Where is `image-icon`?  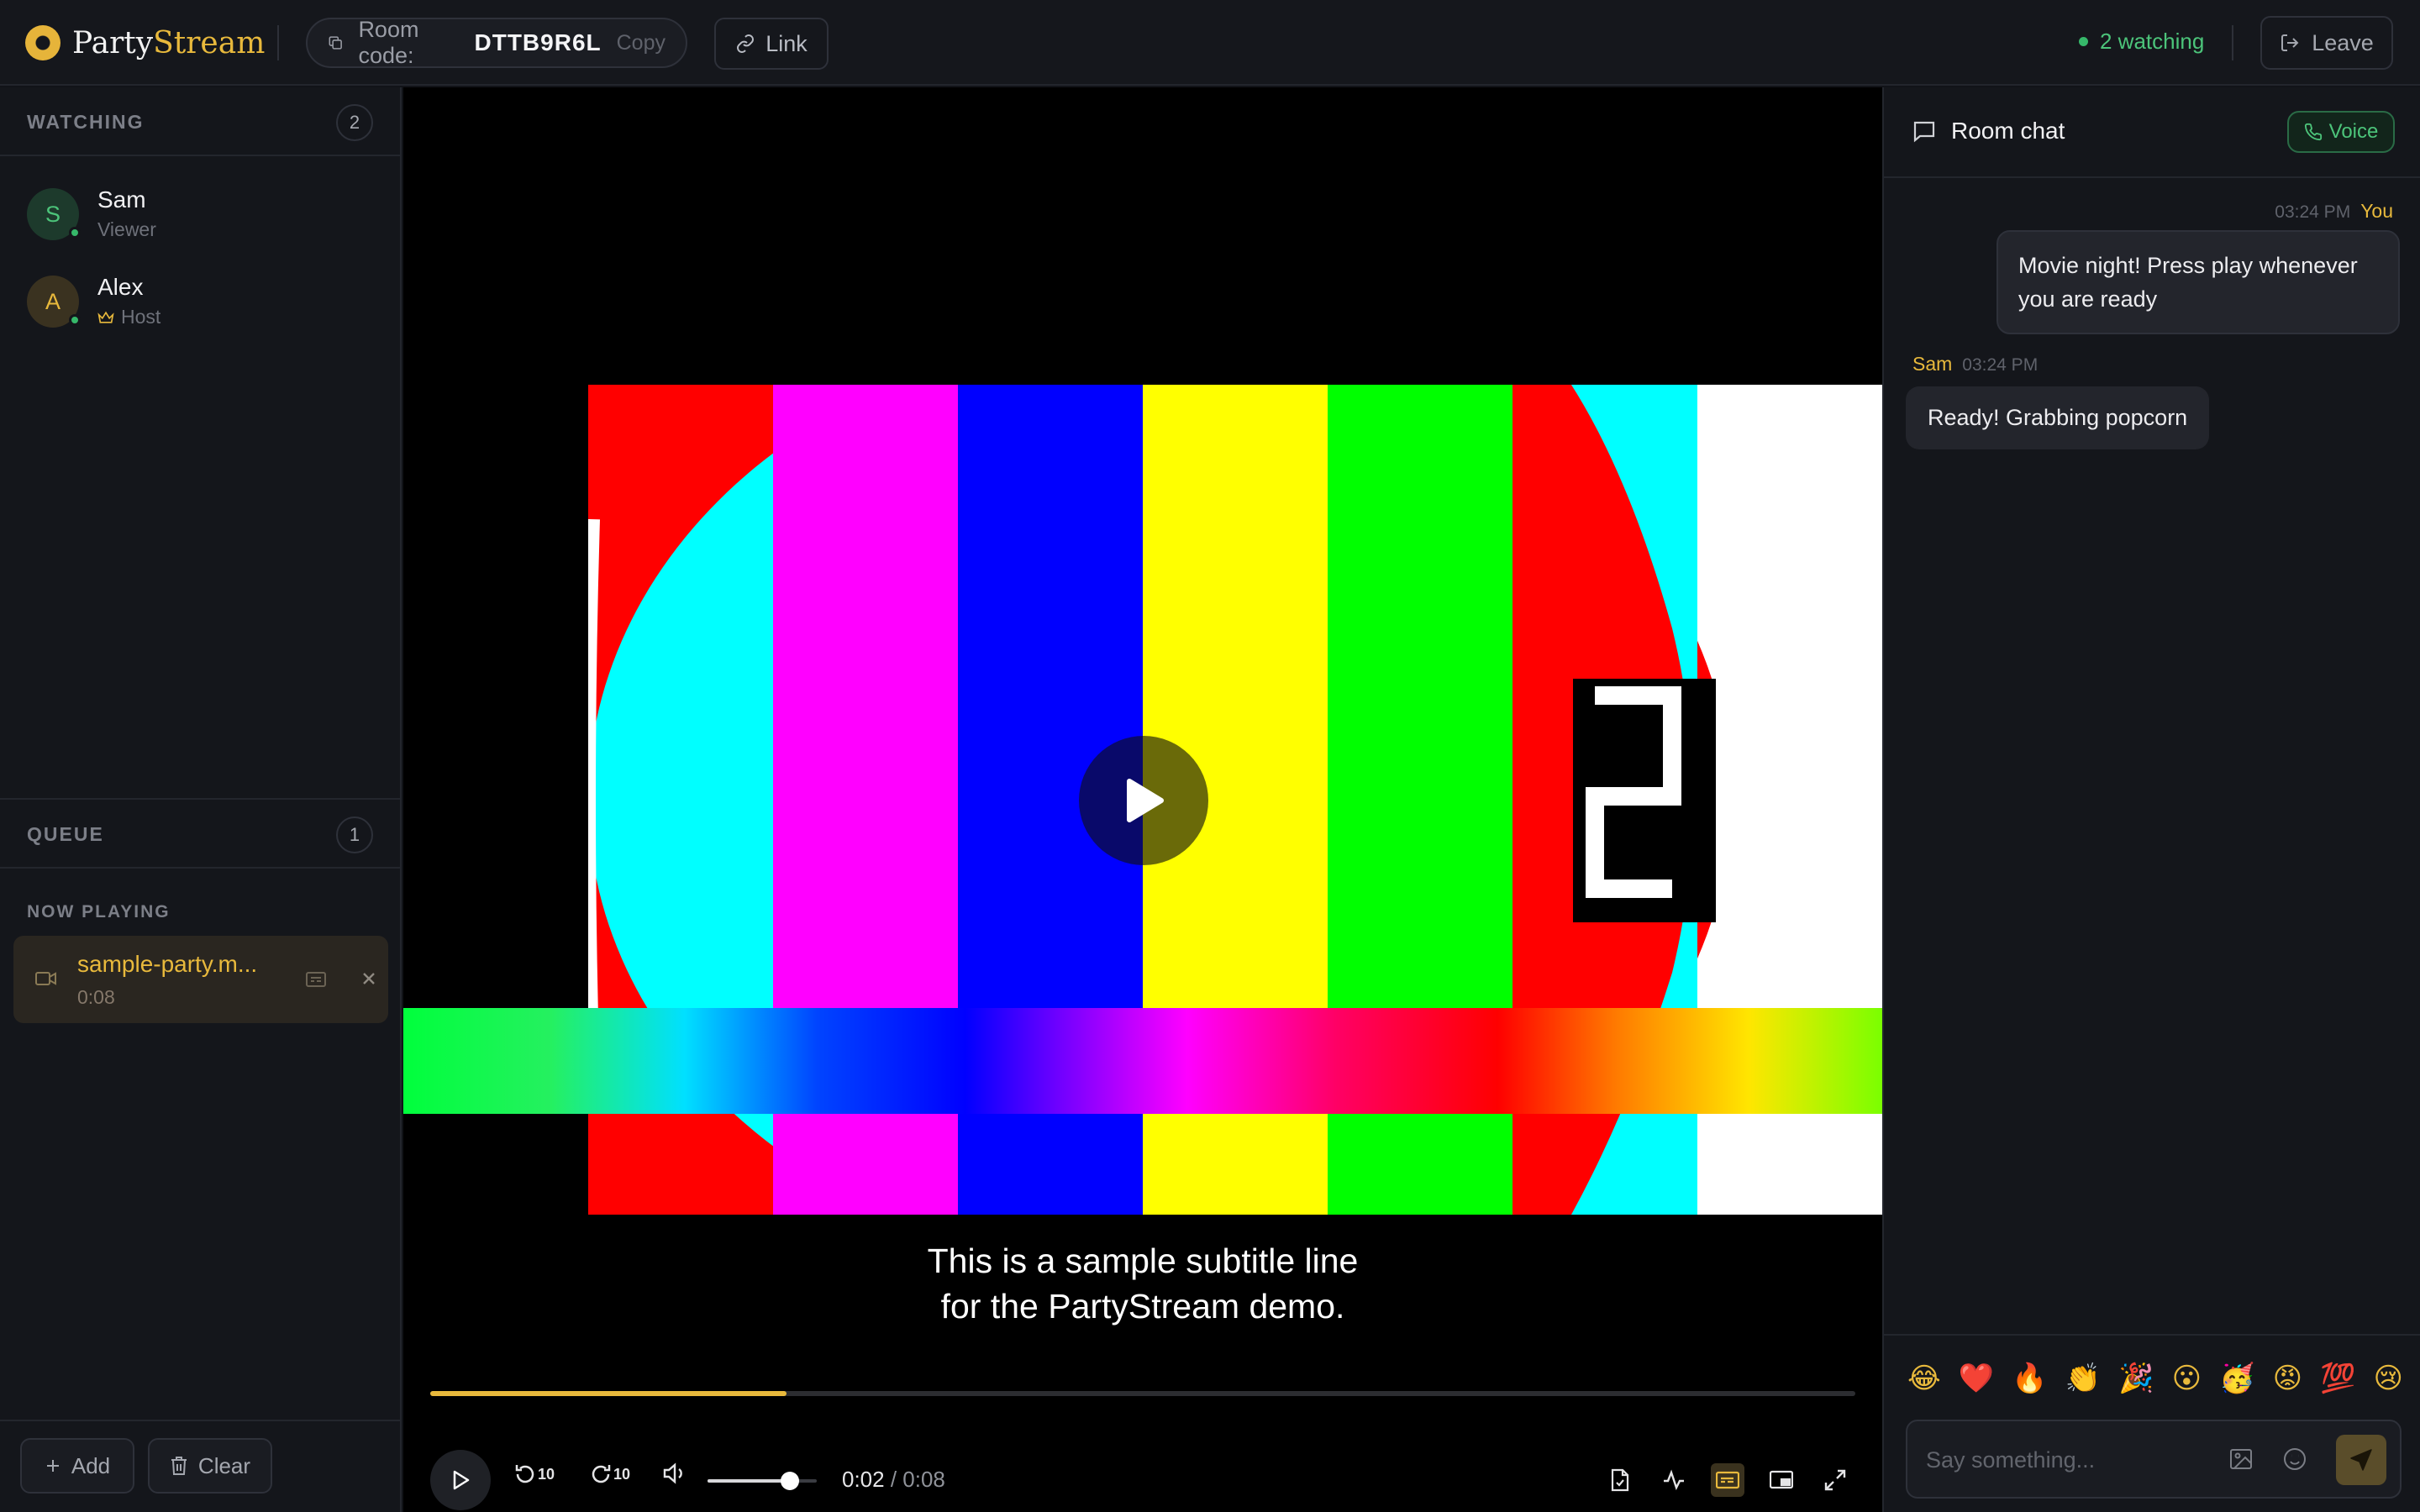
image-icon is located at coordinates (2241, 1459).